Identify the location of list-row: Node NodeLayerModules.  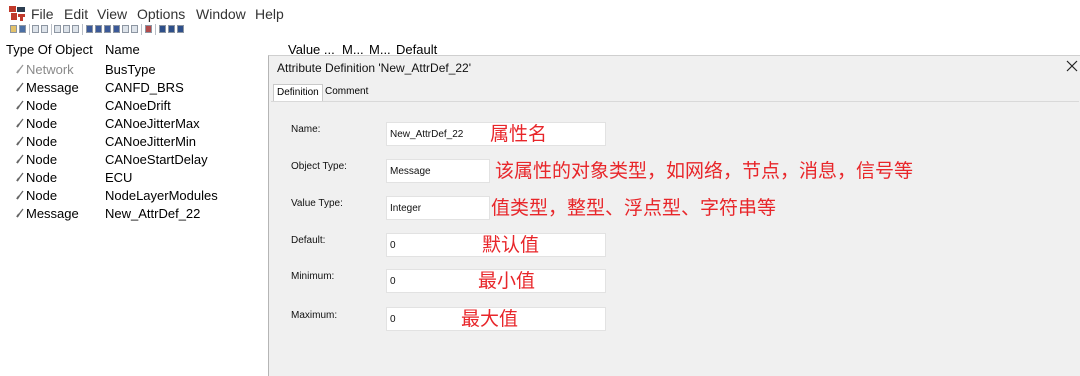
(135, 196).